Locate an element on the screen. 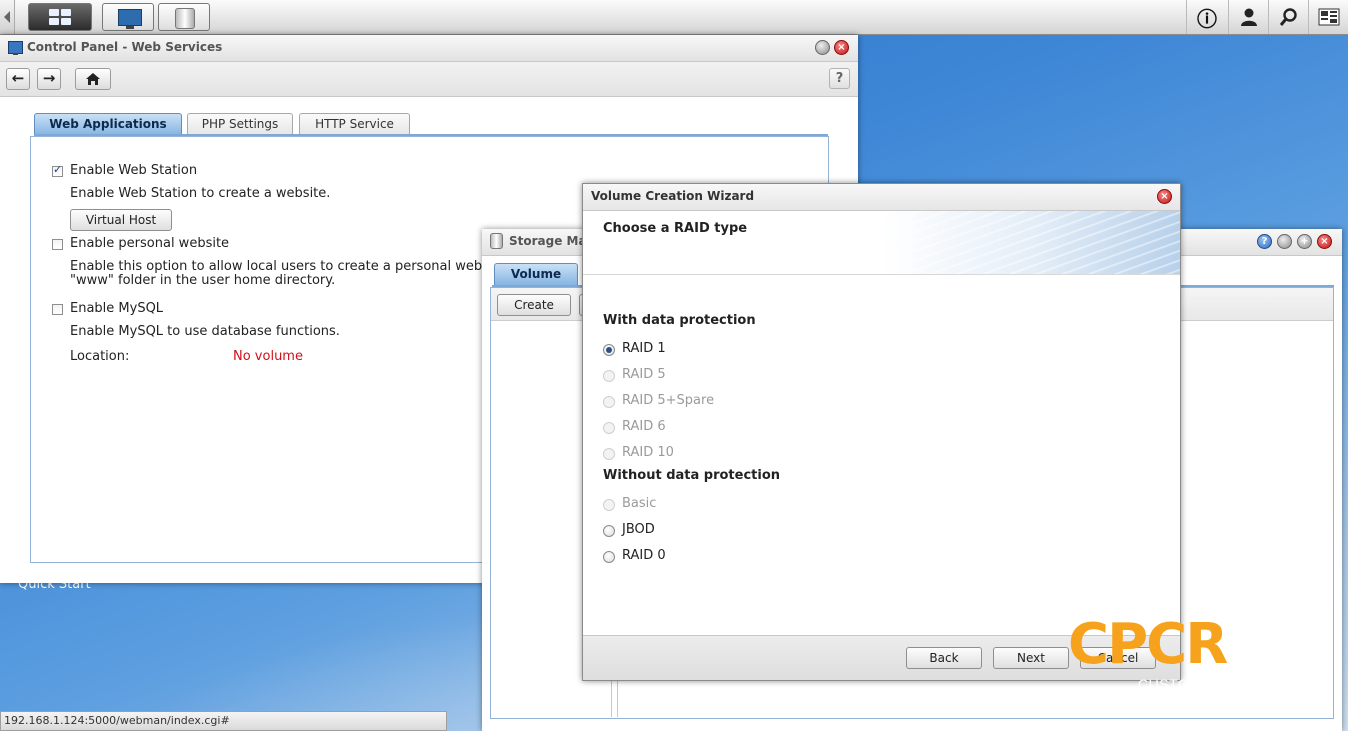  wizard-titlebar: Volume Creation Wizard × is located at coordinates (881, 197).